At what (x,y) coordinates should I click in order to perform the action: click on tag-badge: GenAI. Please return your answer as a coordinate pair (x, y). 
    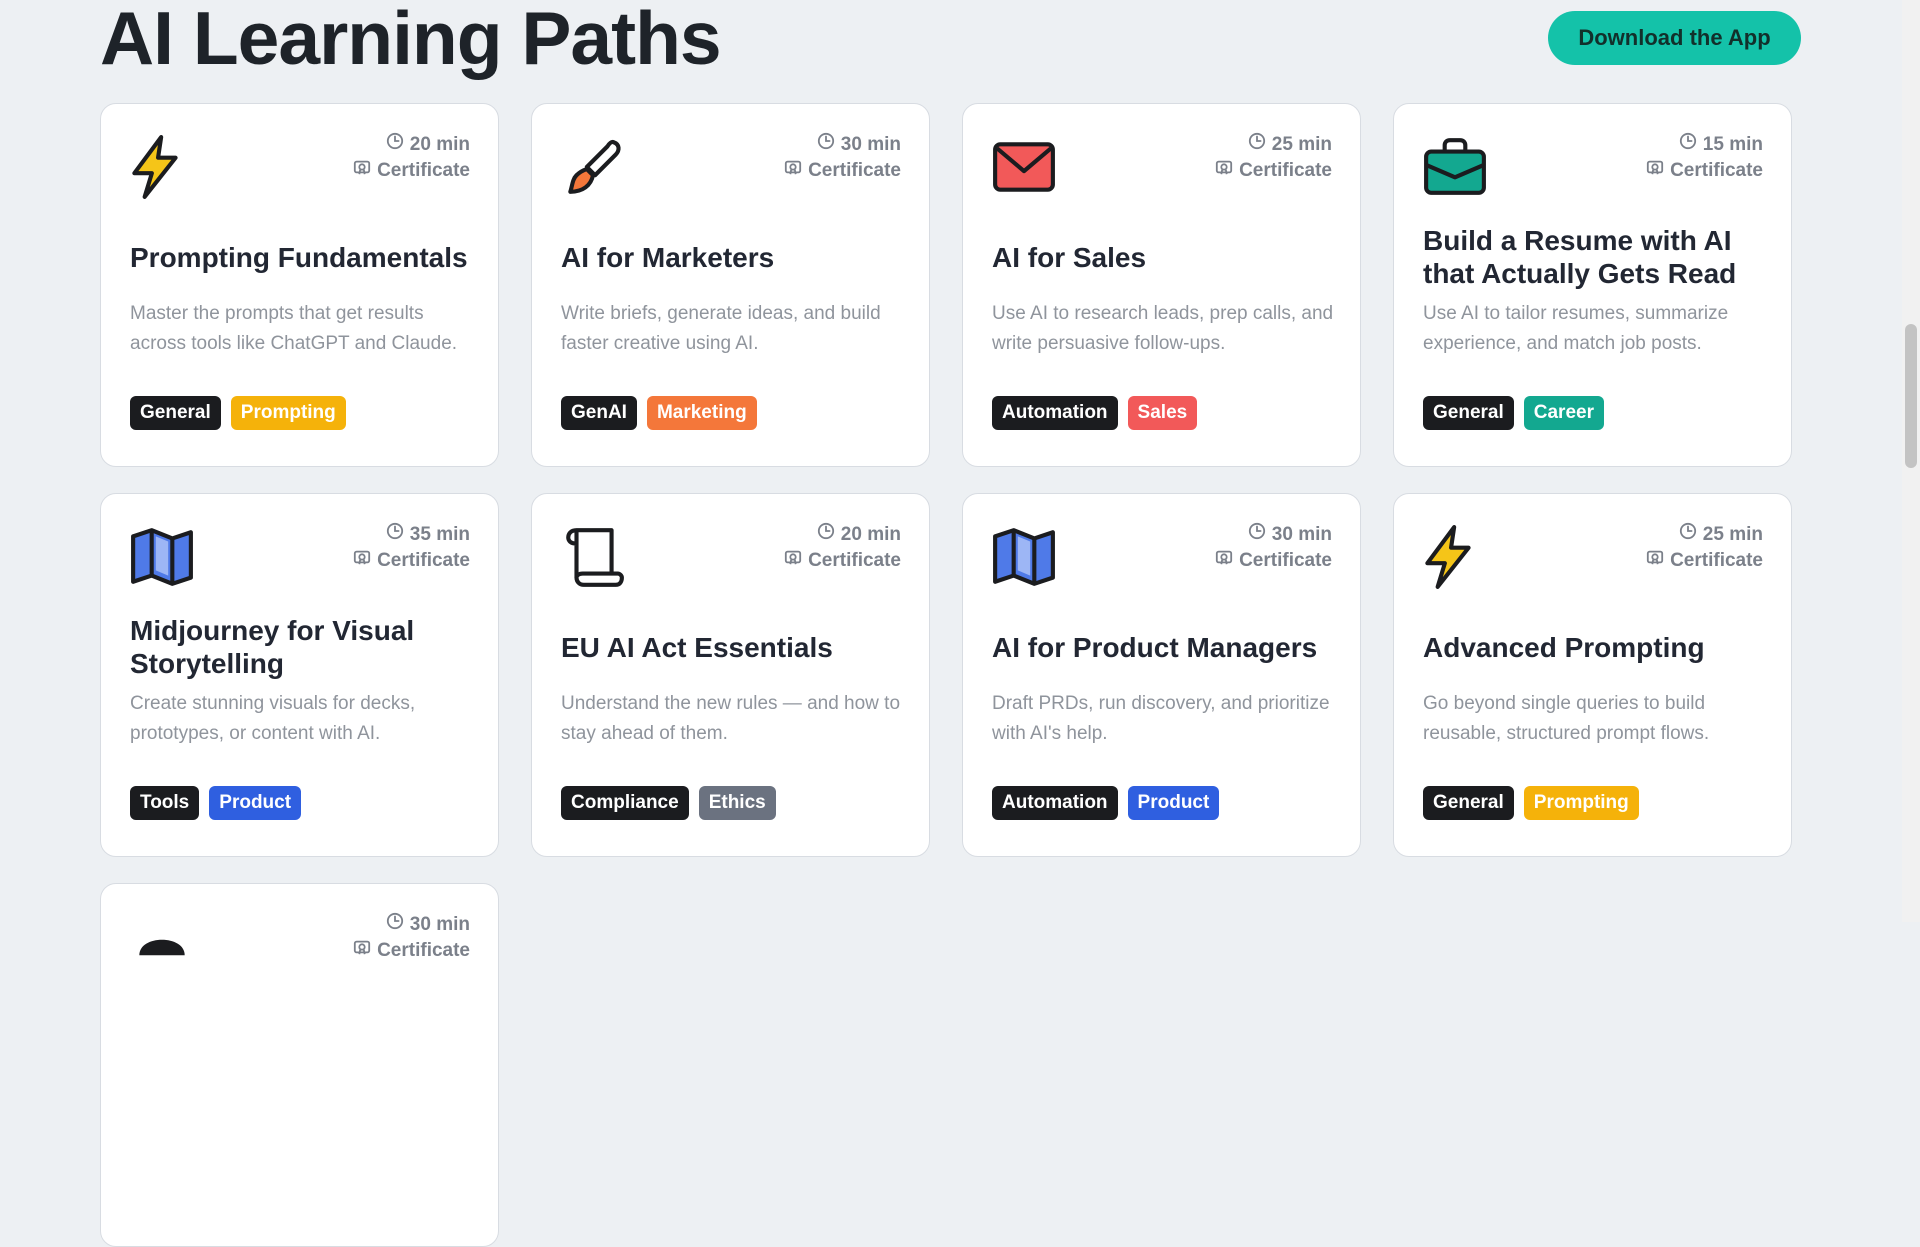
    Looking at the image, I should click on (599, 413).